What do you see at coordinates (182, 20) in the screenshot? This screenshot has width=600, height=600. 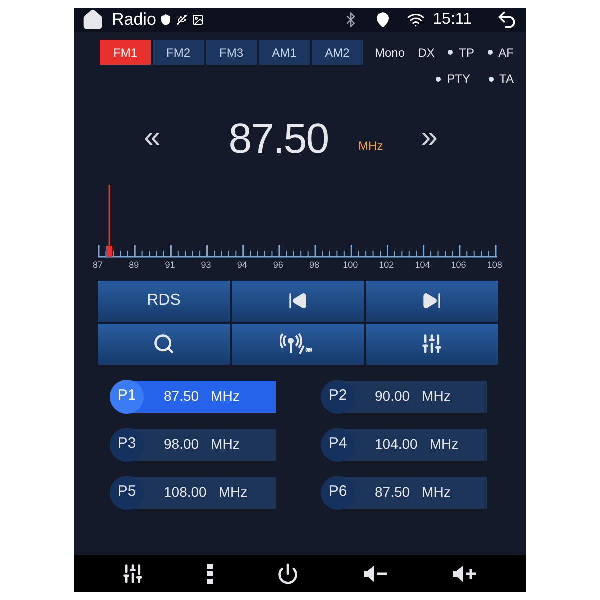 I see `usb-icon` at bounding box center [182, 20].